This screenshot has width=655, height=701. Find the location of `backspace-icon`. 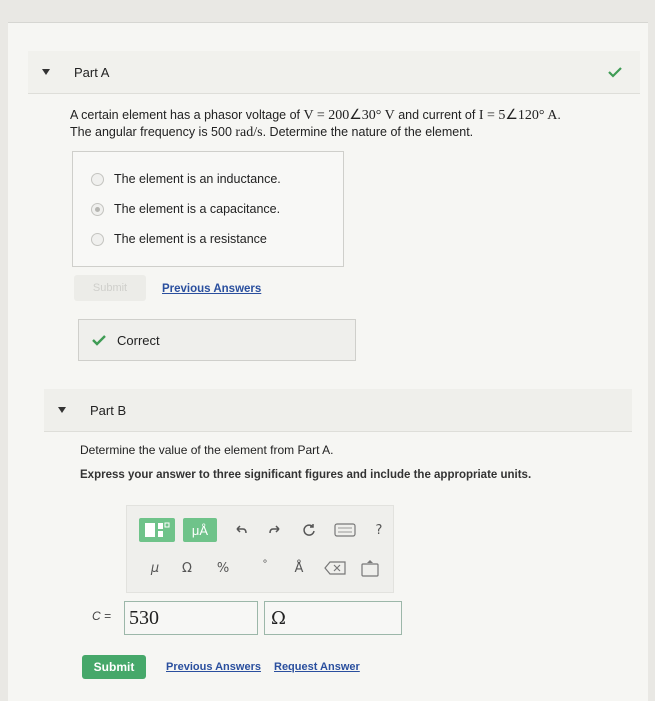

backspace-icon is located at coordinates (335, 568).